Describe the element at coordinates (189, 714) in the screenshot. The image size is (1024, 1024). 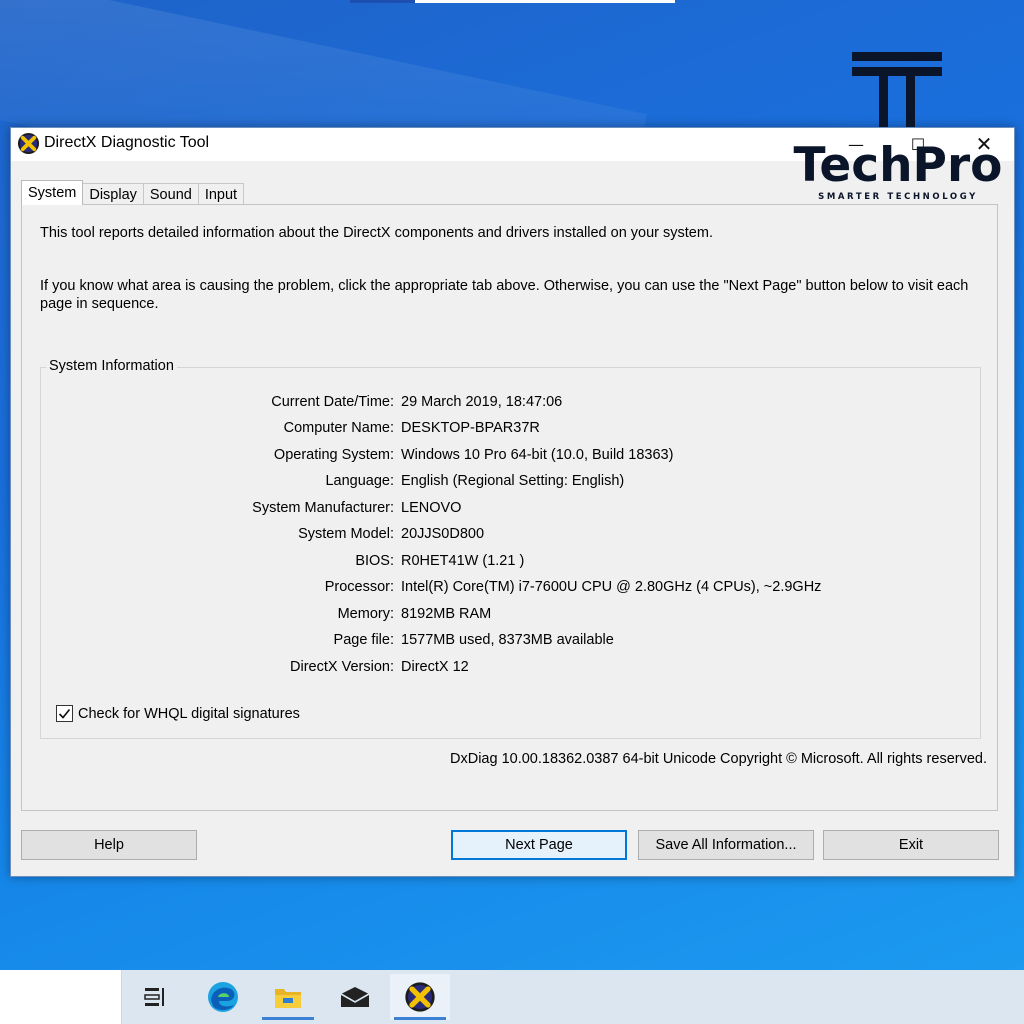
I see `whql-checkbox-label: Check for WHQL digital signatures` at that location.